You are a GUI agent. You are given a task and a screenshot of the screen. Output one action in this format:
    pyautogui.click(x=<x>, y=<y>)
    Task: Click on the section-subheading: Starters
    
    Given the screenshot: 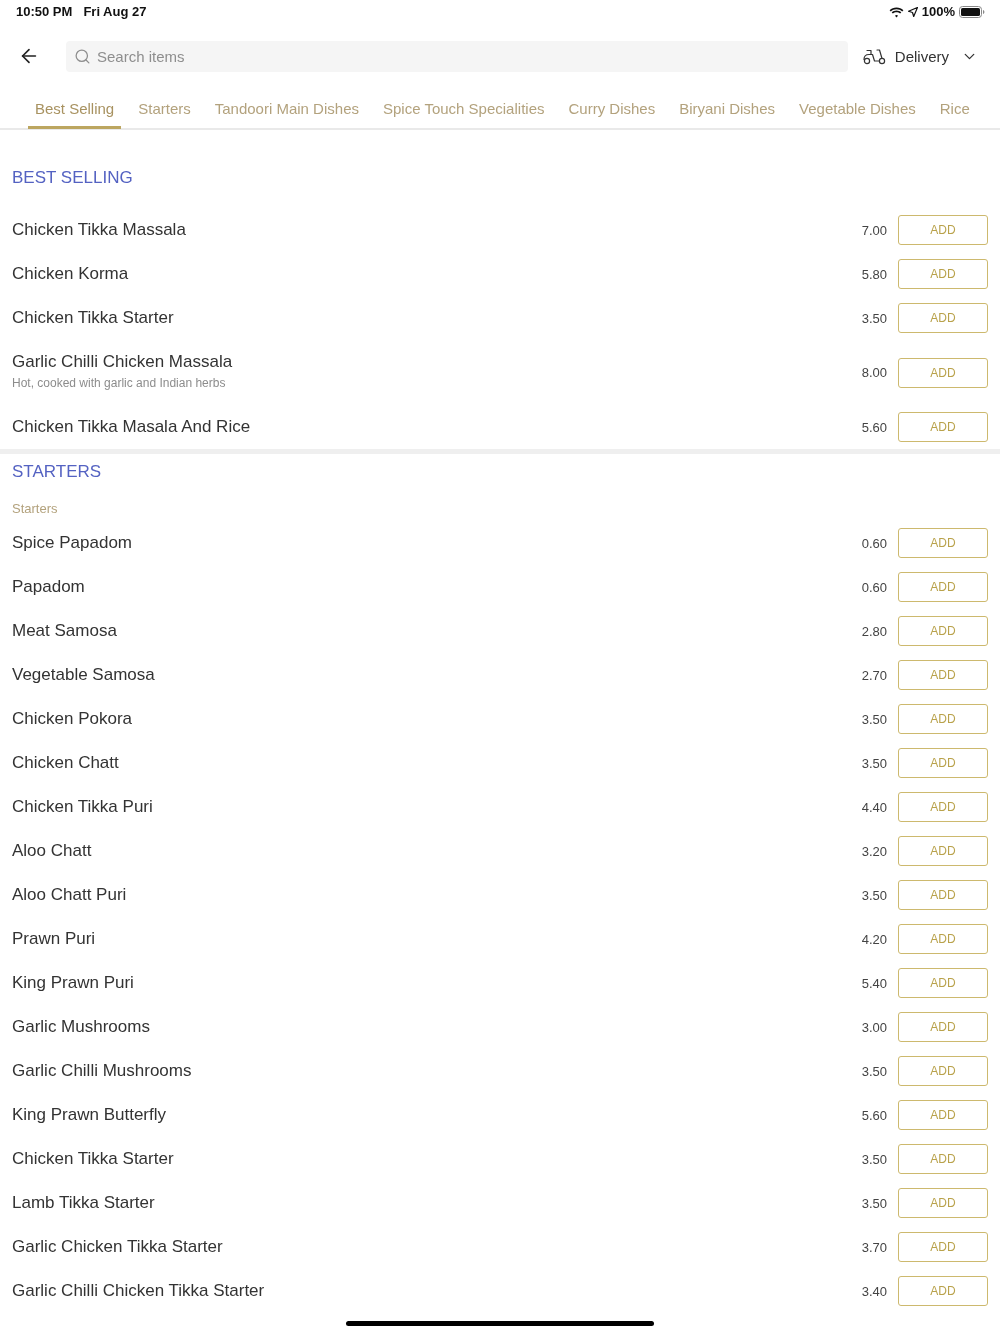 What is the action you would take?
    pyautogui.click(x=35, y=509)
    